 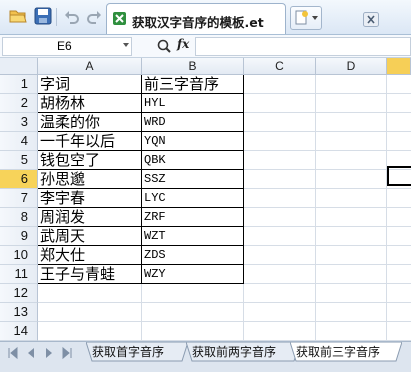 I want to click on active-cell-selection, so click(x=399, y=176).